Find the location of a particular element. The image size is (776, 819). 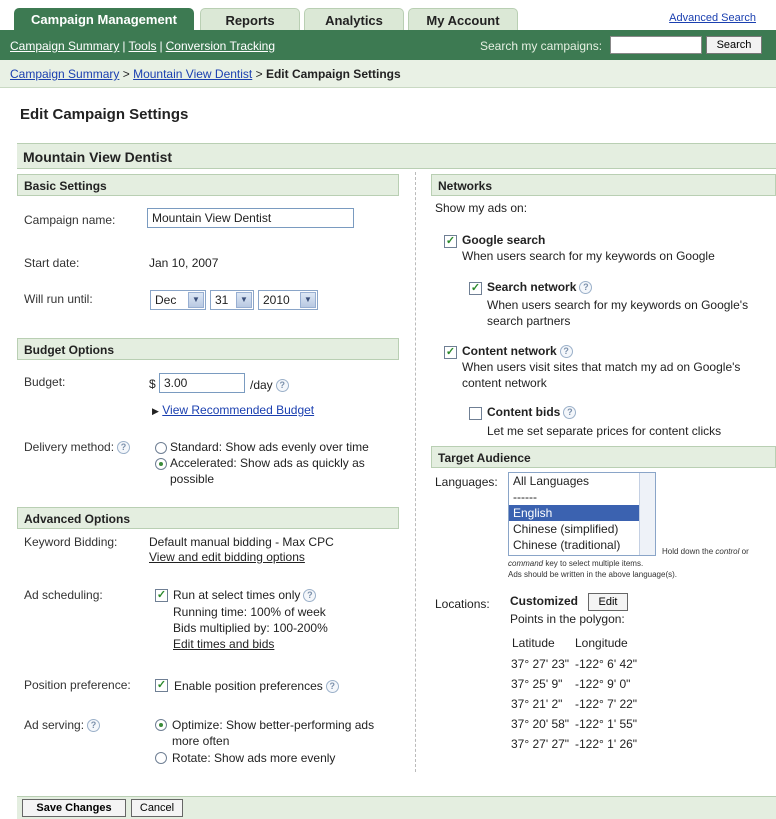

ad-serving-rotate-radio is located at coordinates (161, 758).